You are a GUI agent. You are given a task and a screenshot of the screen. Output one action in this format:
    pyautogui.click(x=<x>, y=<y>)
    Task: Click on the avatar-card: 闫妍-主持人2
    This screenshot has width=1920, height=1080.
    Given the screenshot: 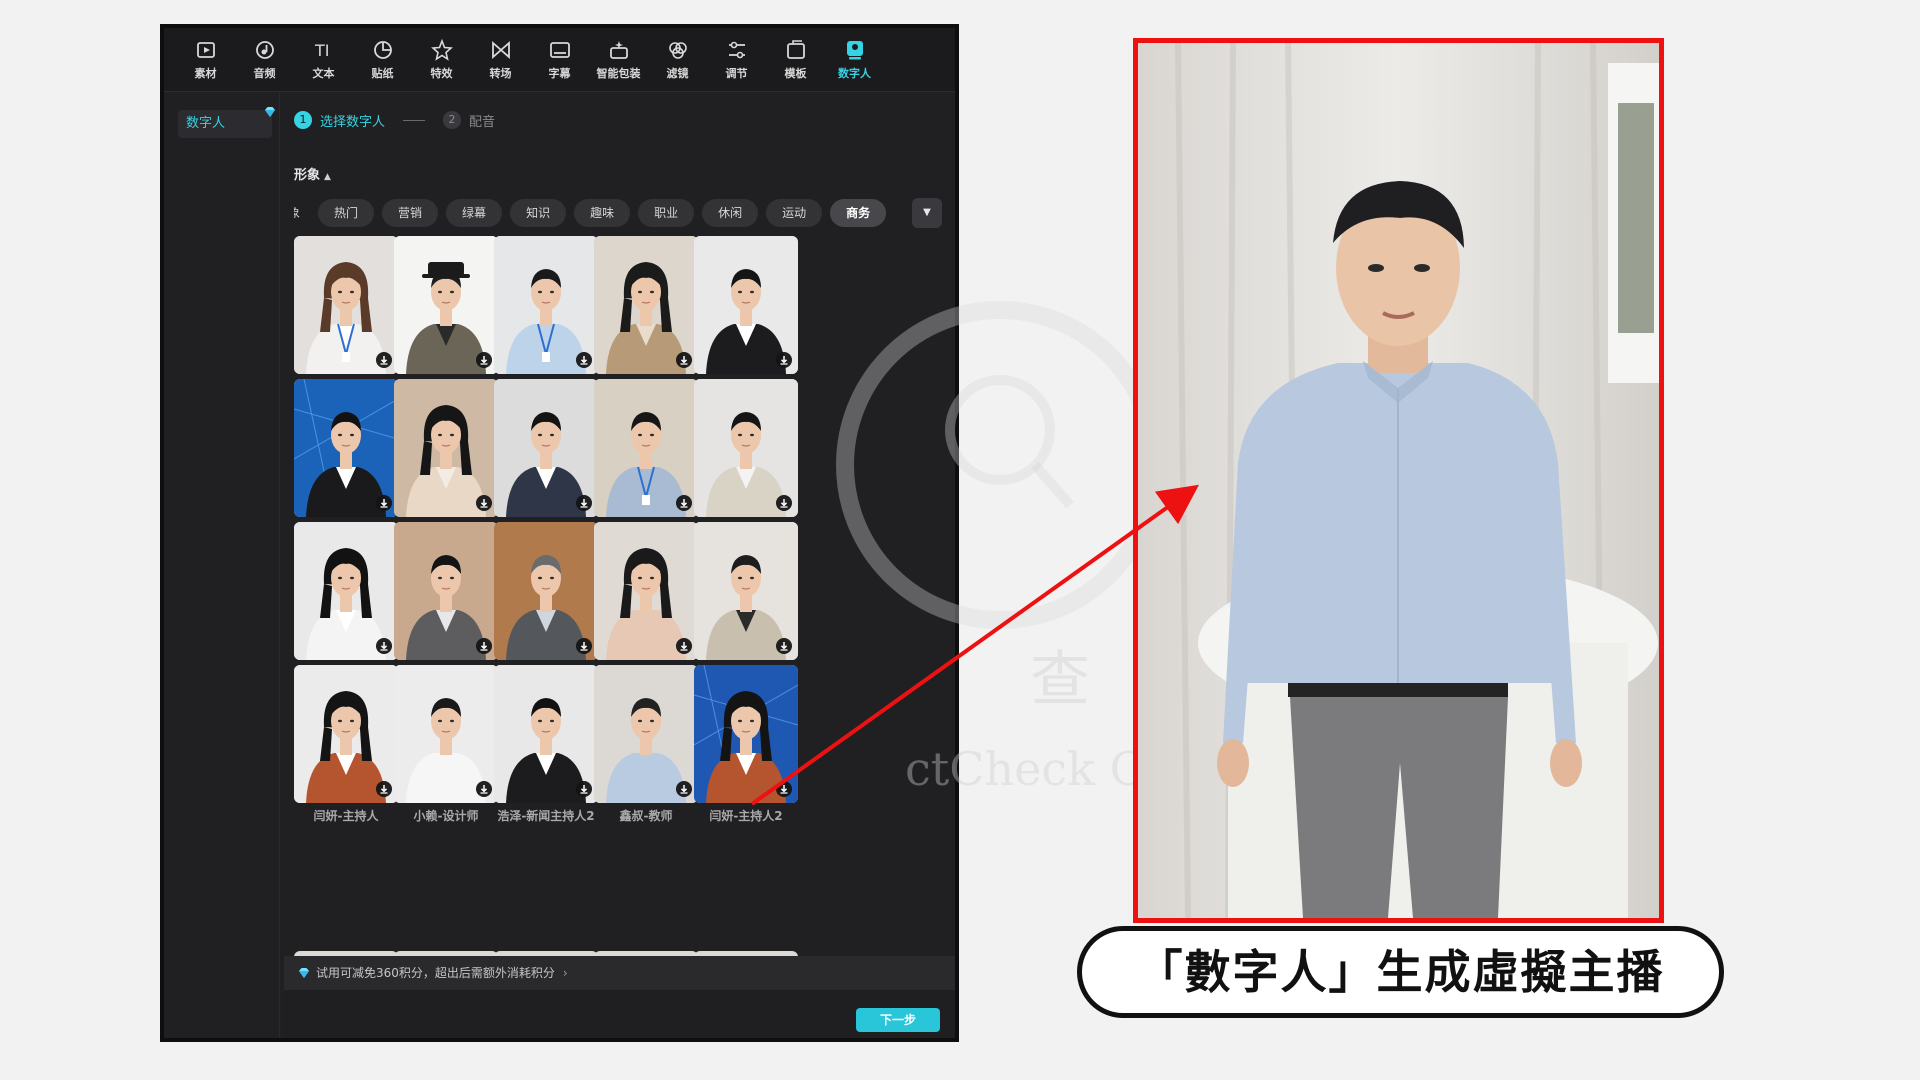 What is the action you would take?
    pyautogui.click(x=746, y=744)
    